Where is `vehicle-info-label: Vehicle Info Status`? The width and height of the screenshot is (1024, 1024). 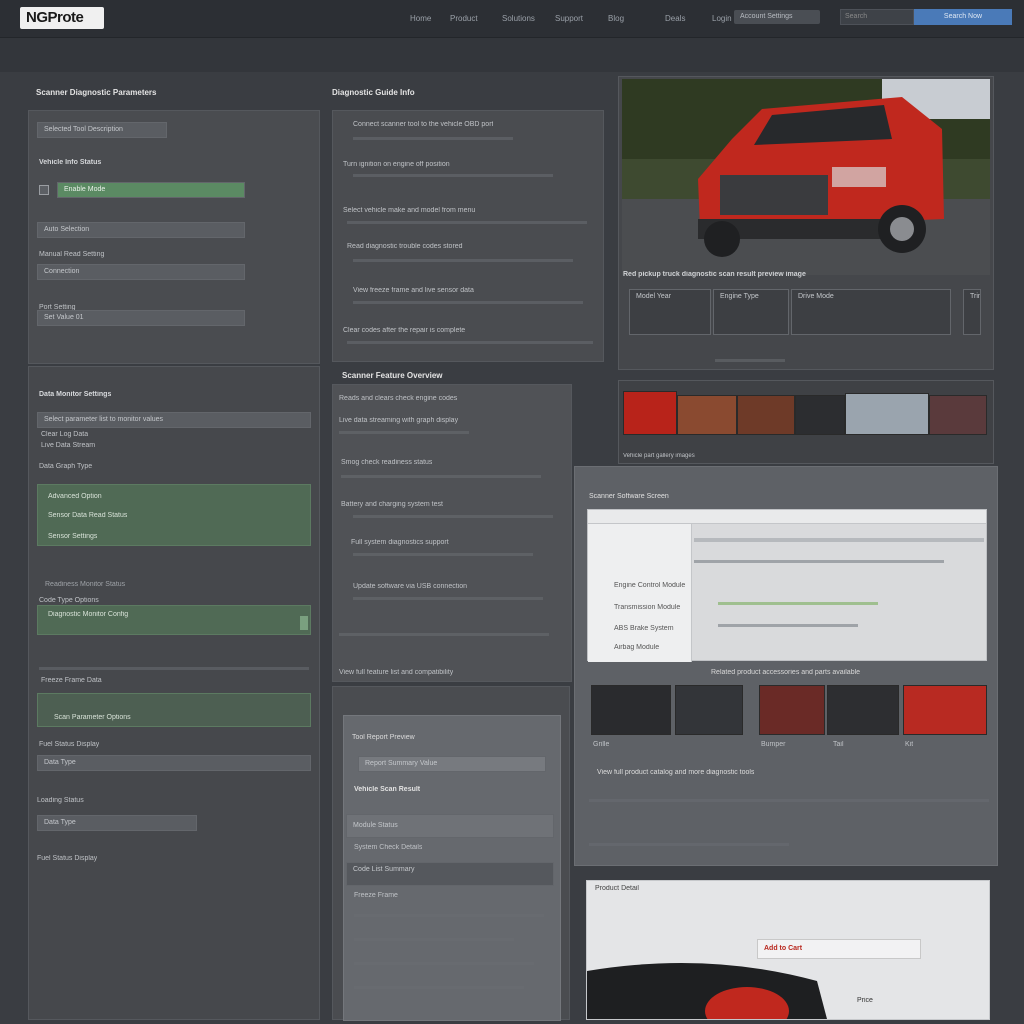
vehicle-info-label: Vehicle Info Status is located at coordinates (70, 162).